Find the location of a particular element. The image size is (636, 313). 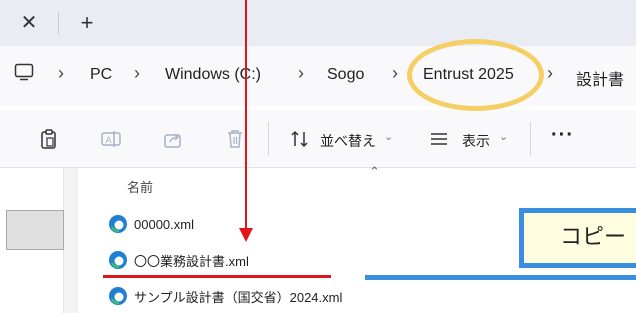

callout-text: コピー is located at coordinates (593, 237).